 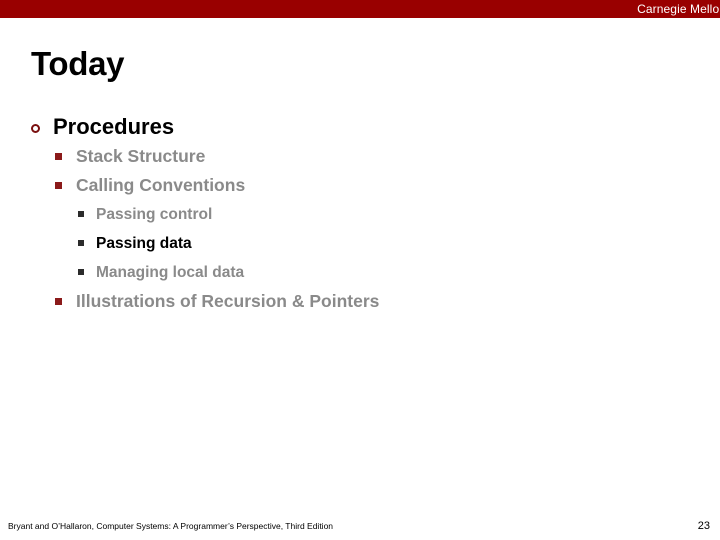 What do you see at coordinates (360, 272) in the screenshot?
I see `list-item: Managing local data` at bounding box center [360, 272].